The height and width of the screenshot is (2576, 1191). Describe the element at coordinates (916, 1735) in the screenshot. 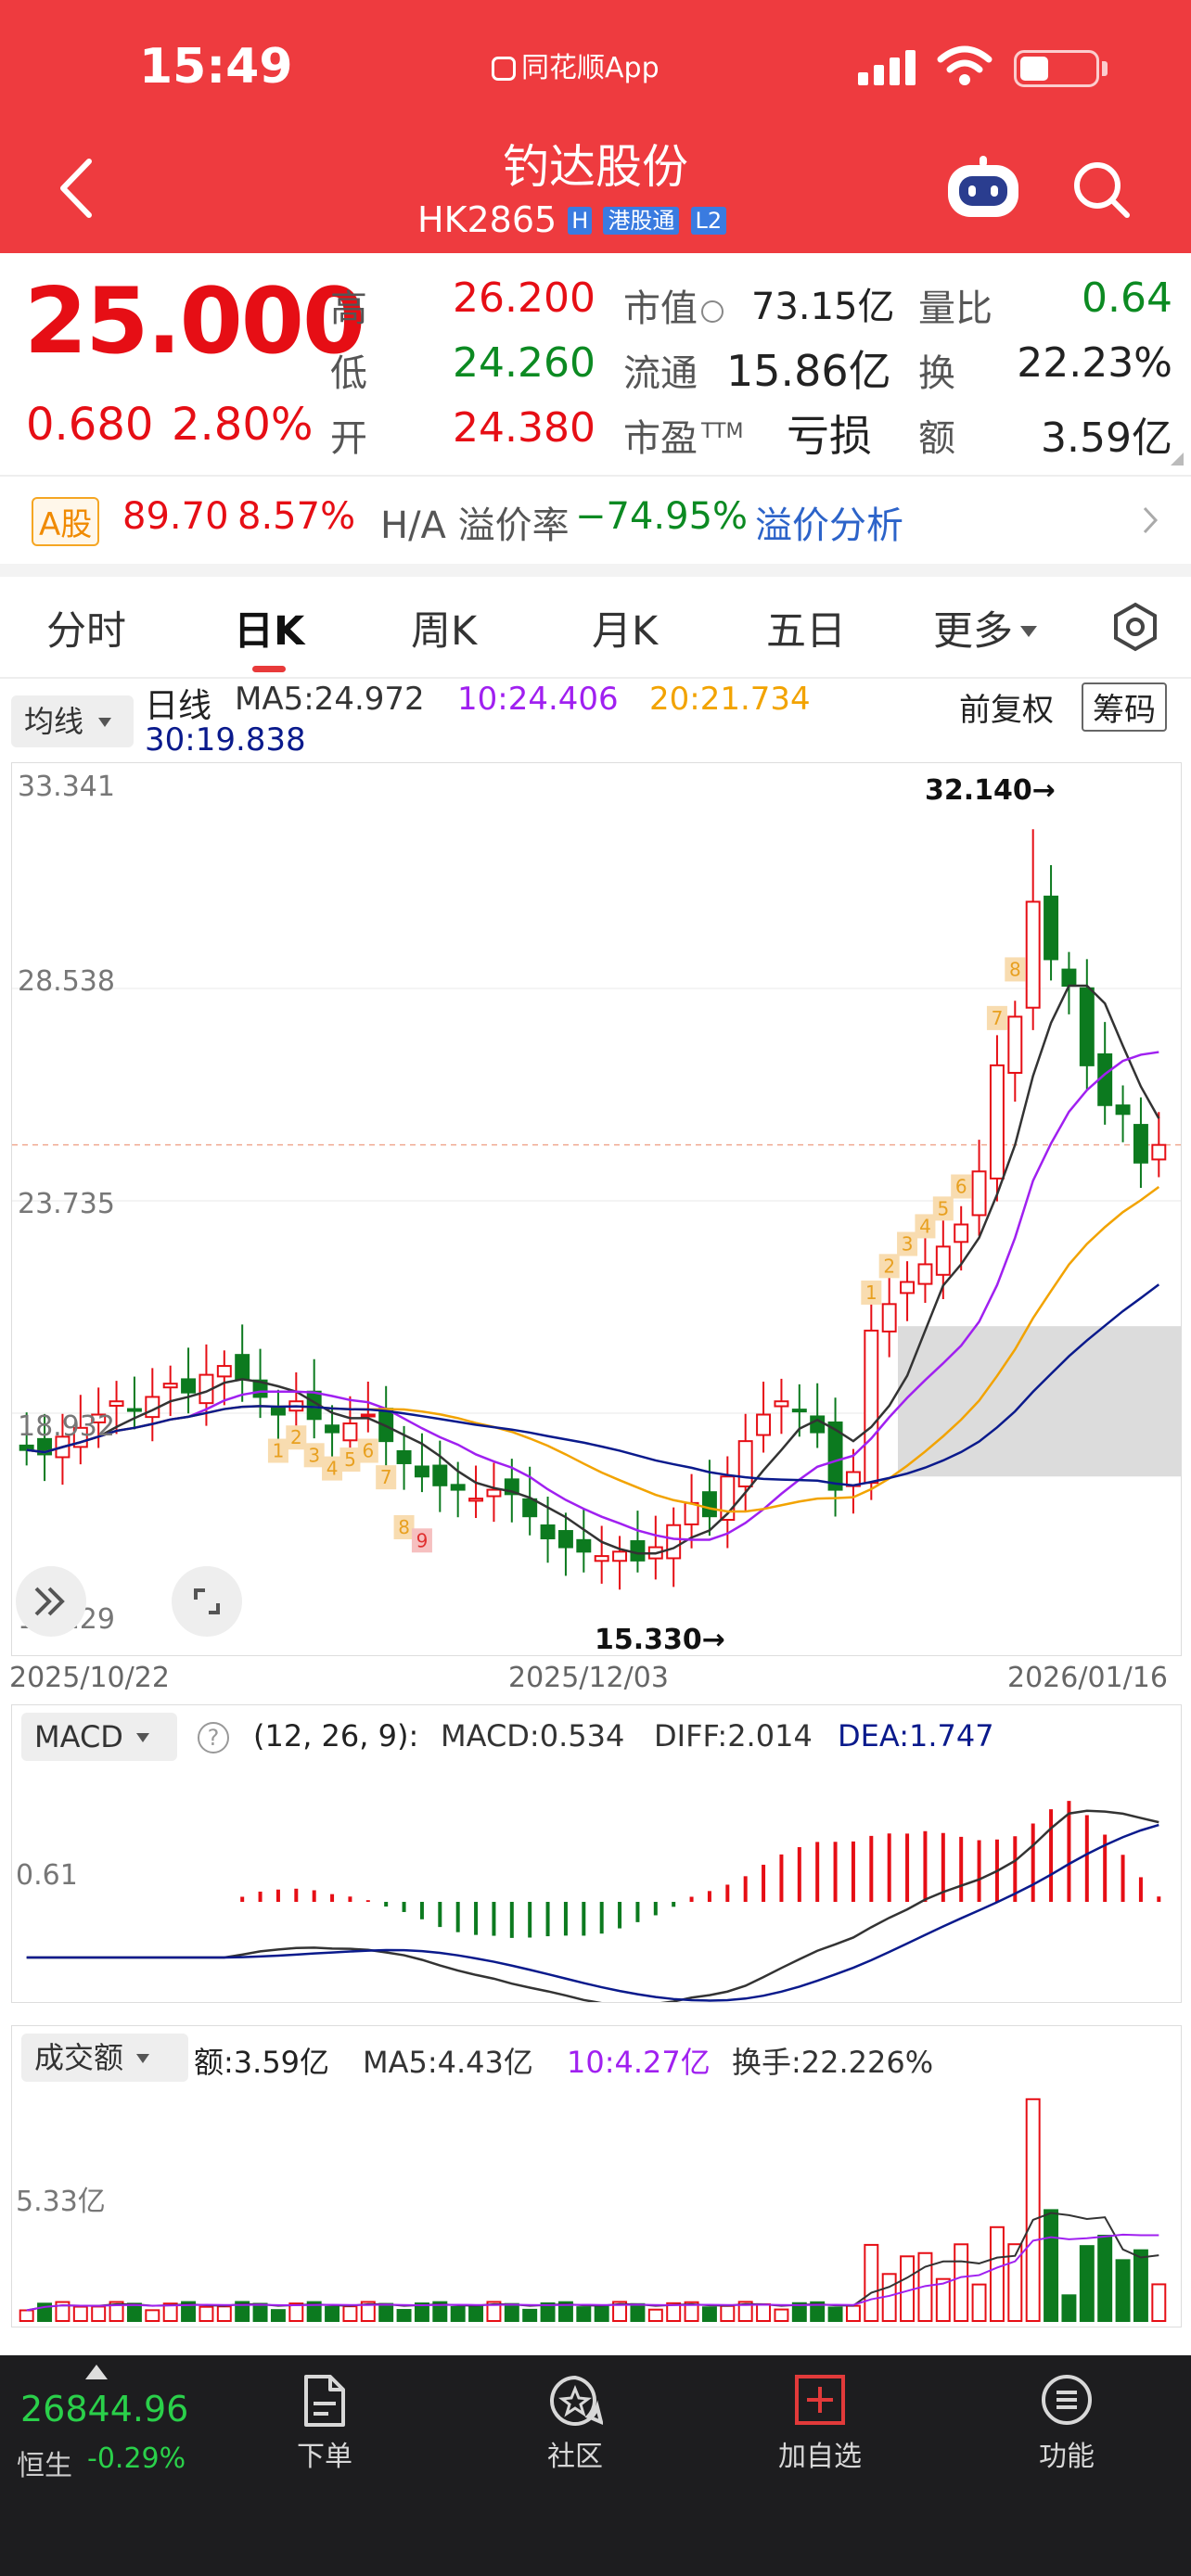

I see `dea-value: DEA:1.747` at that location.